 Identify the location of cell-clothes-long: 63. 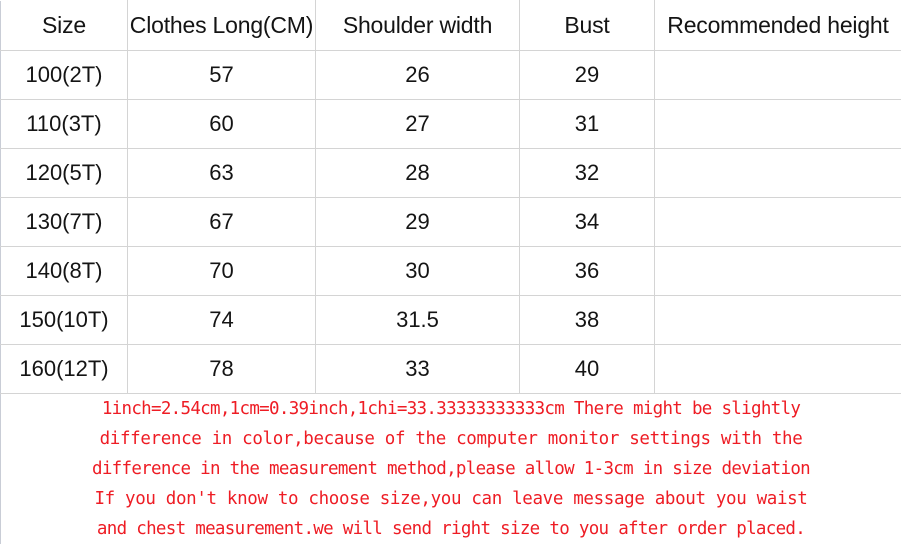
(222, 173).